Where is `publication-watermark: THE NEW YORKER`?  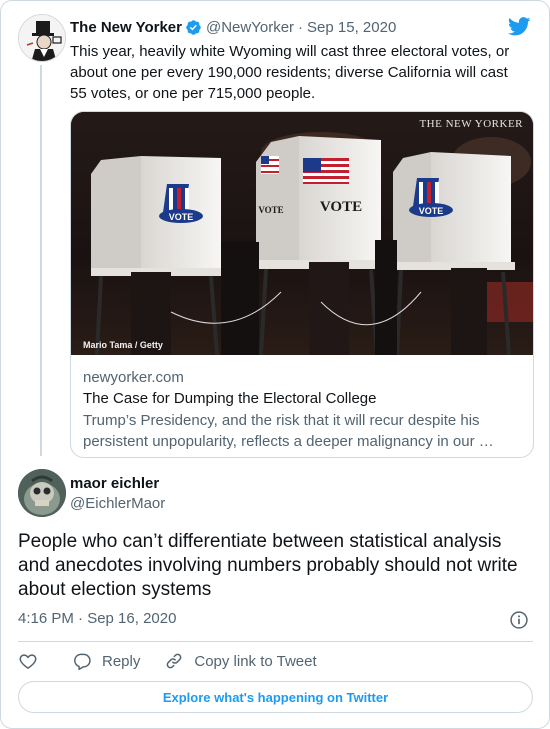 publication-watermark: THE NEW YORKER is located at coordinates (471, 124).